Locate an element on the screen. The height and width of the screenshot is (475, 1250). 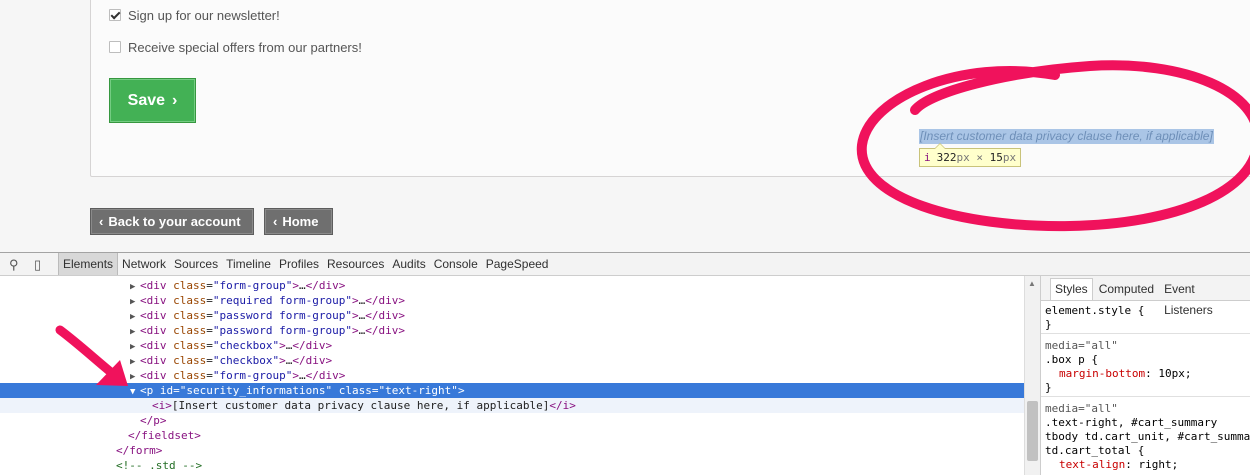
tree-row: </p> is located at coordinates (520, 420).